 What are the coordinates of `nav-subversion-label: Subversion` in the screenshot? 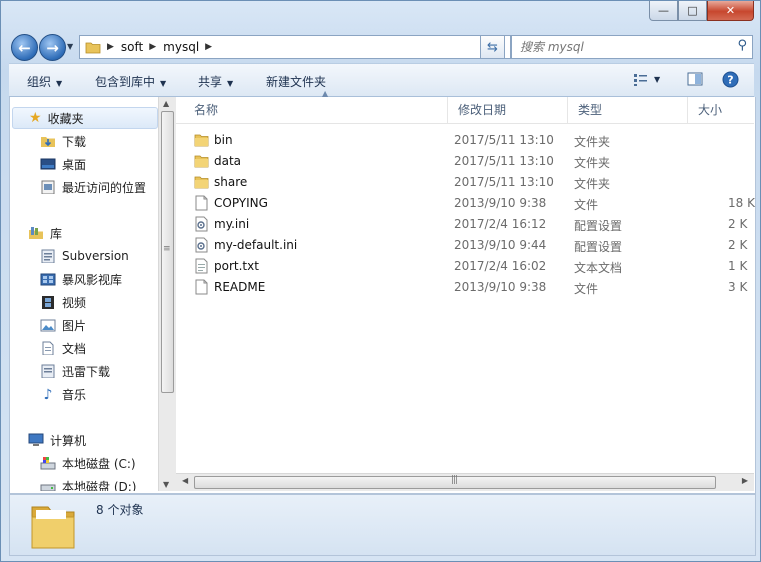 It's located at (95, 256).